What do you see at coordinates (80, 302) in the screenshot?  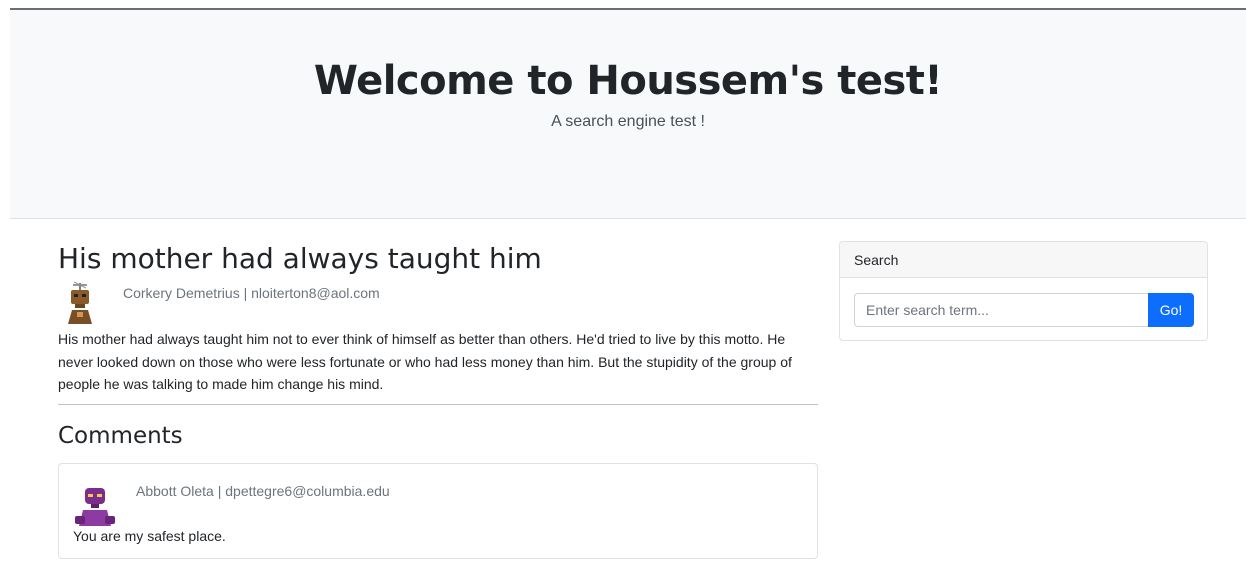 I see `post-author-avatar-icon` at bounding box center [80, 302].